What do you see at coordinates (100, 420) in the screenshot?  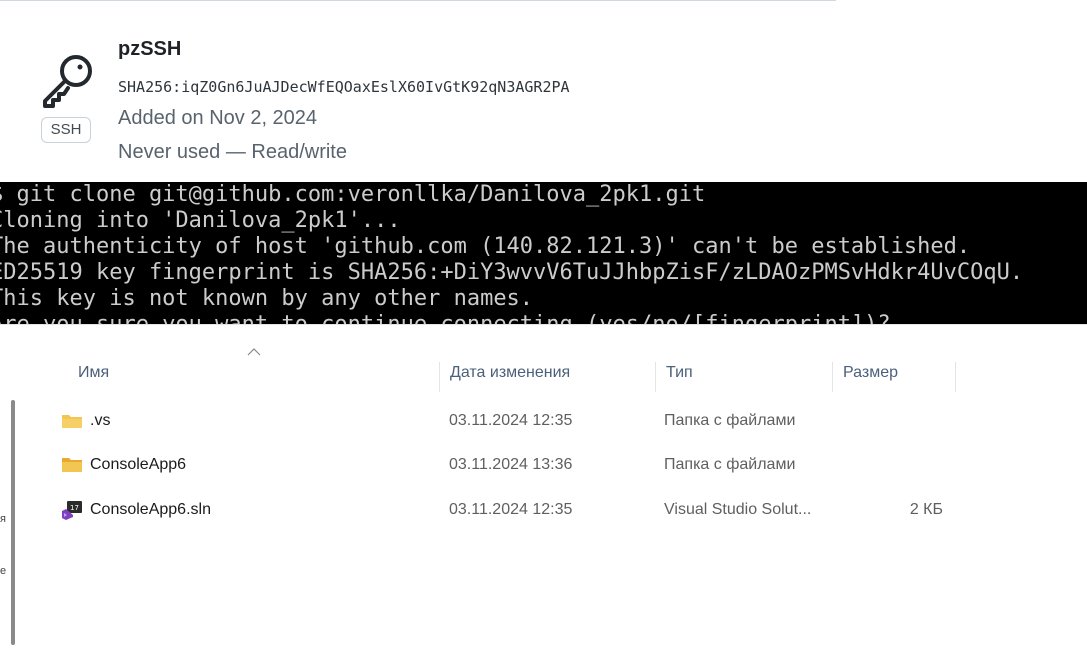 I see `file-name: .vs` at bounding box center [100, 420].